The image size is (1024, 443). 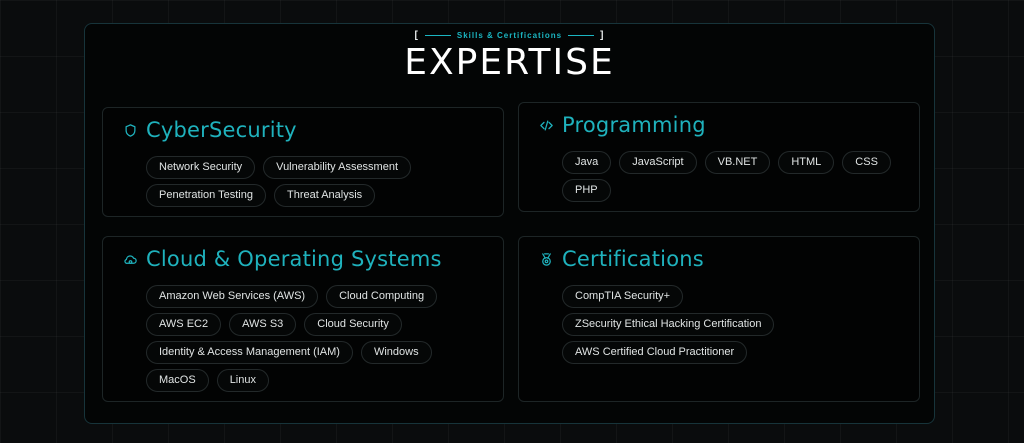 I want to click on card-header: Cloud & Operating Systems, so click(x=282, y=259).